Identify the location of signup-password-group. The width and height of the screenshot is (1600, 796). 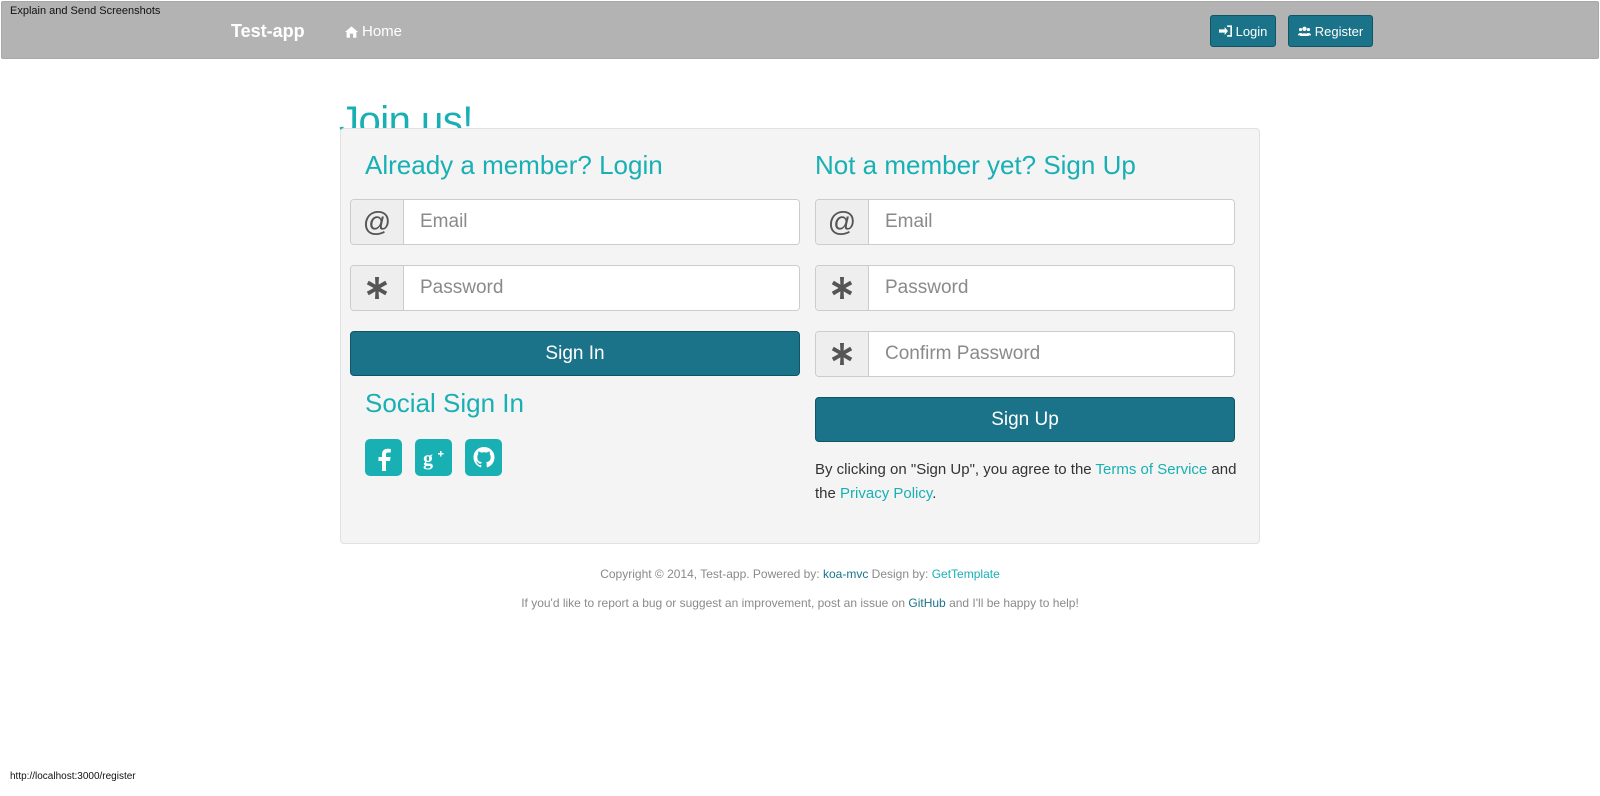
(1025, 288).